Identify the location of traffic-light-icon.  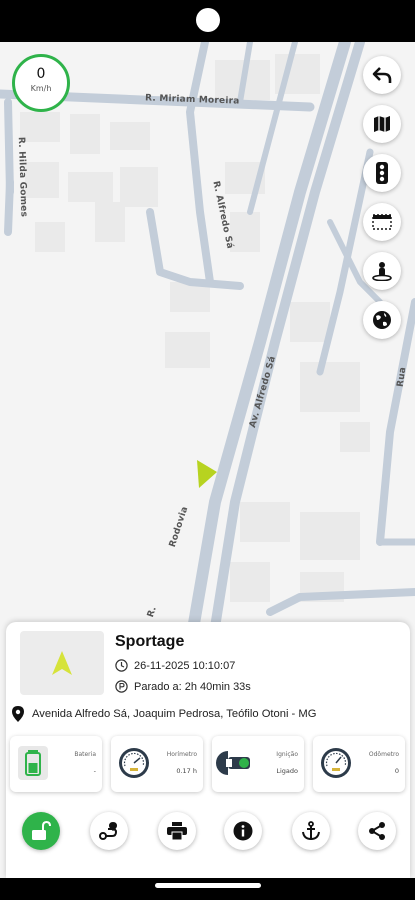
(382, 173).